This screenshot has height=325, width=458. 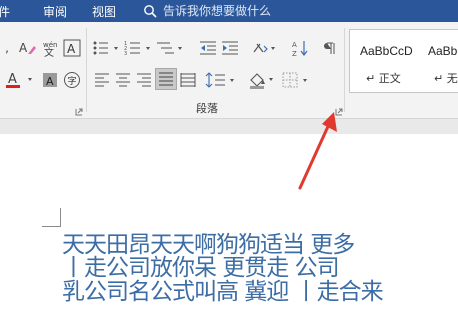 I want to click on character-shading-icon: A, so click(x=50, y=80).